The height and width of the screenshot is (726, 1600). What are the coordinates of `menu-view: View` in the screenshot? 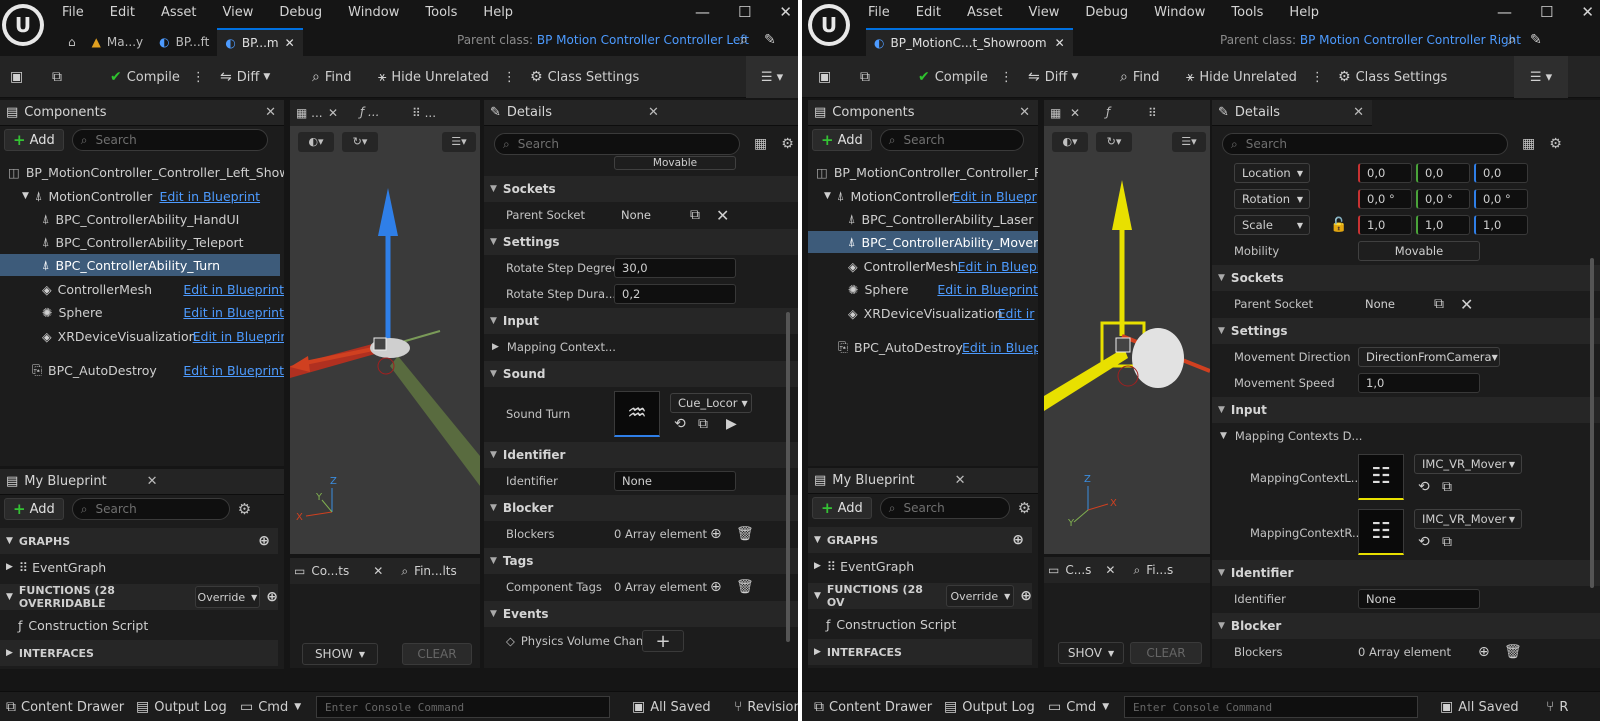 It's located at (238, 12).